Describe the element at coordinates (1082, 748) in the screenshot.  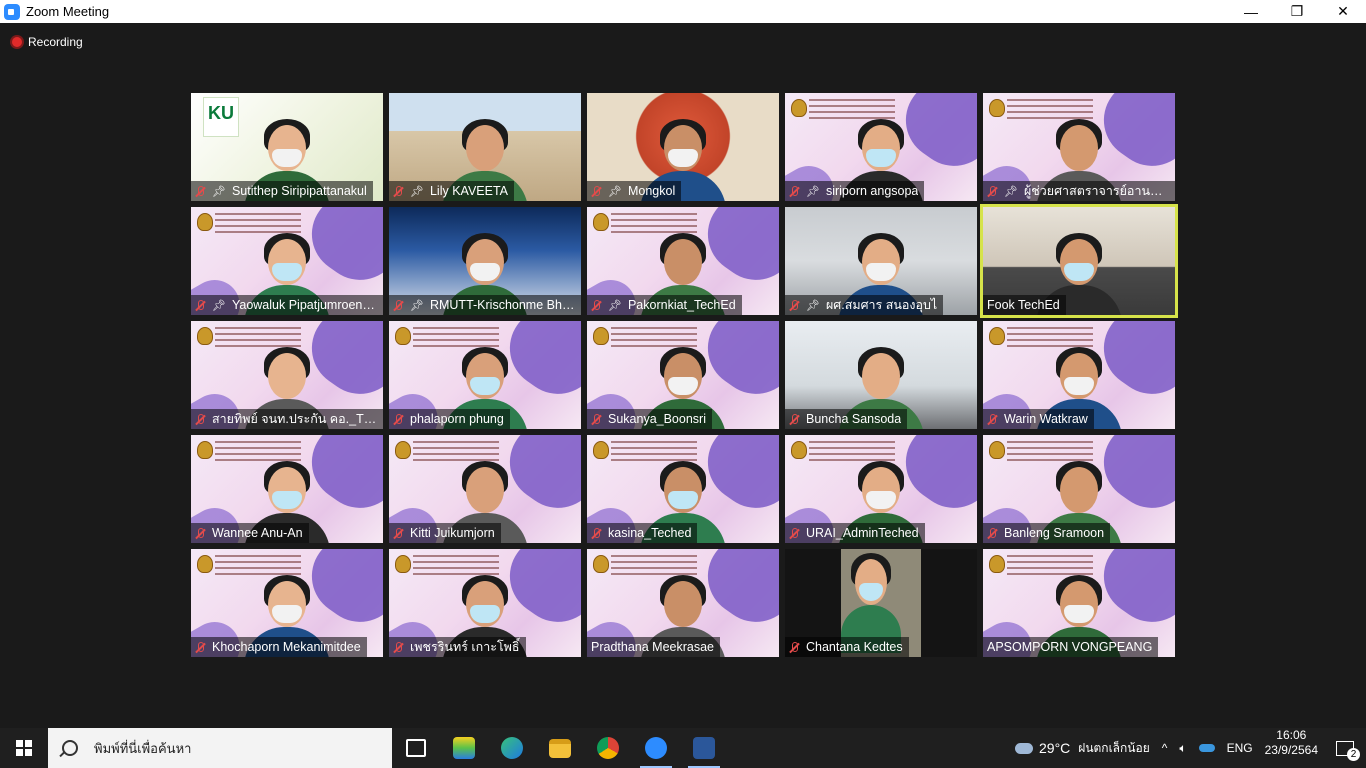
I see `weather-widget: 29°C ฝนตกเล็กน้อย` at that location.